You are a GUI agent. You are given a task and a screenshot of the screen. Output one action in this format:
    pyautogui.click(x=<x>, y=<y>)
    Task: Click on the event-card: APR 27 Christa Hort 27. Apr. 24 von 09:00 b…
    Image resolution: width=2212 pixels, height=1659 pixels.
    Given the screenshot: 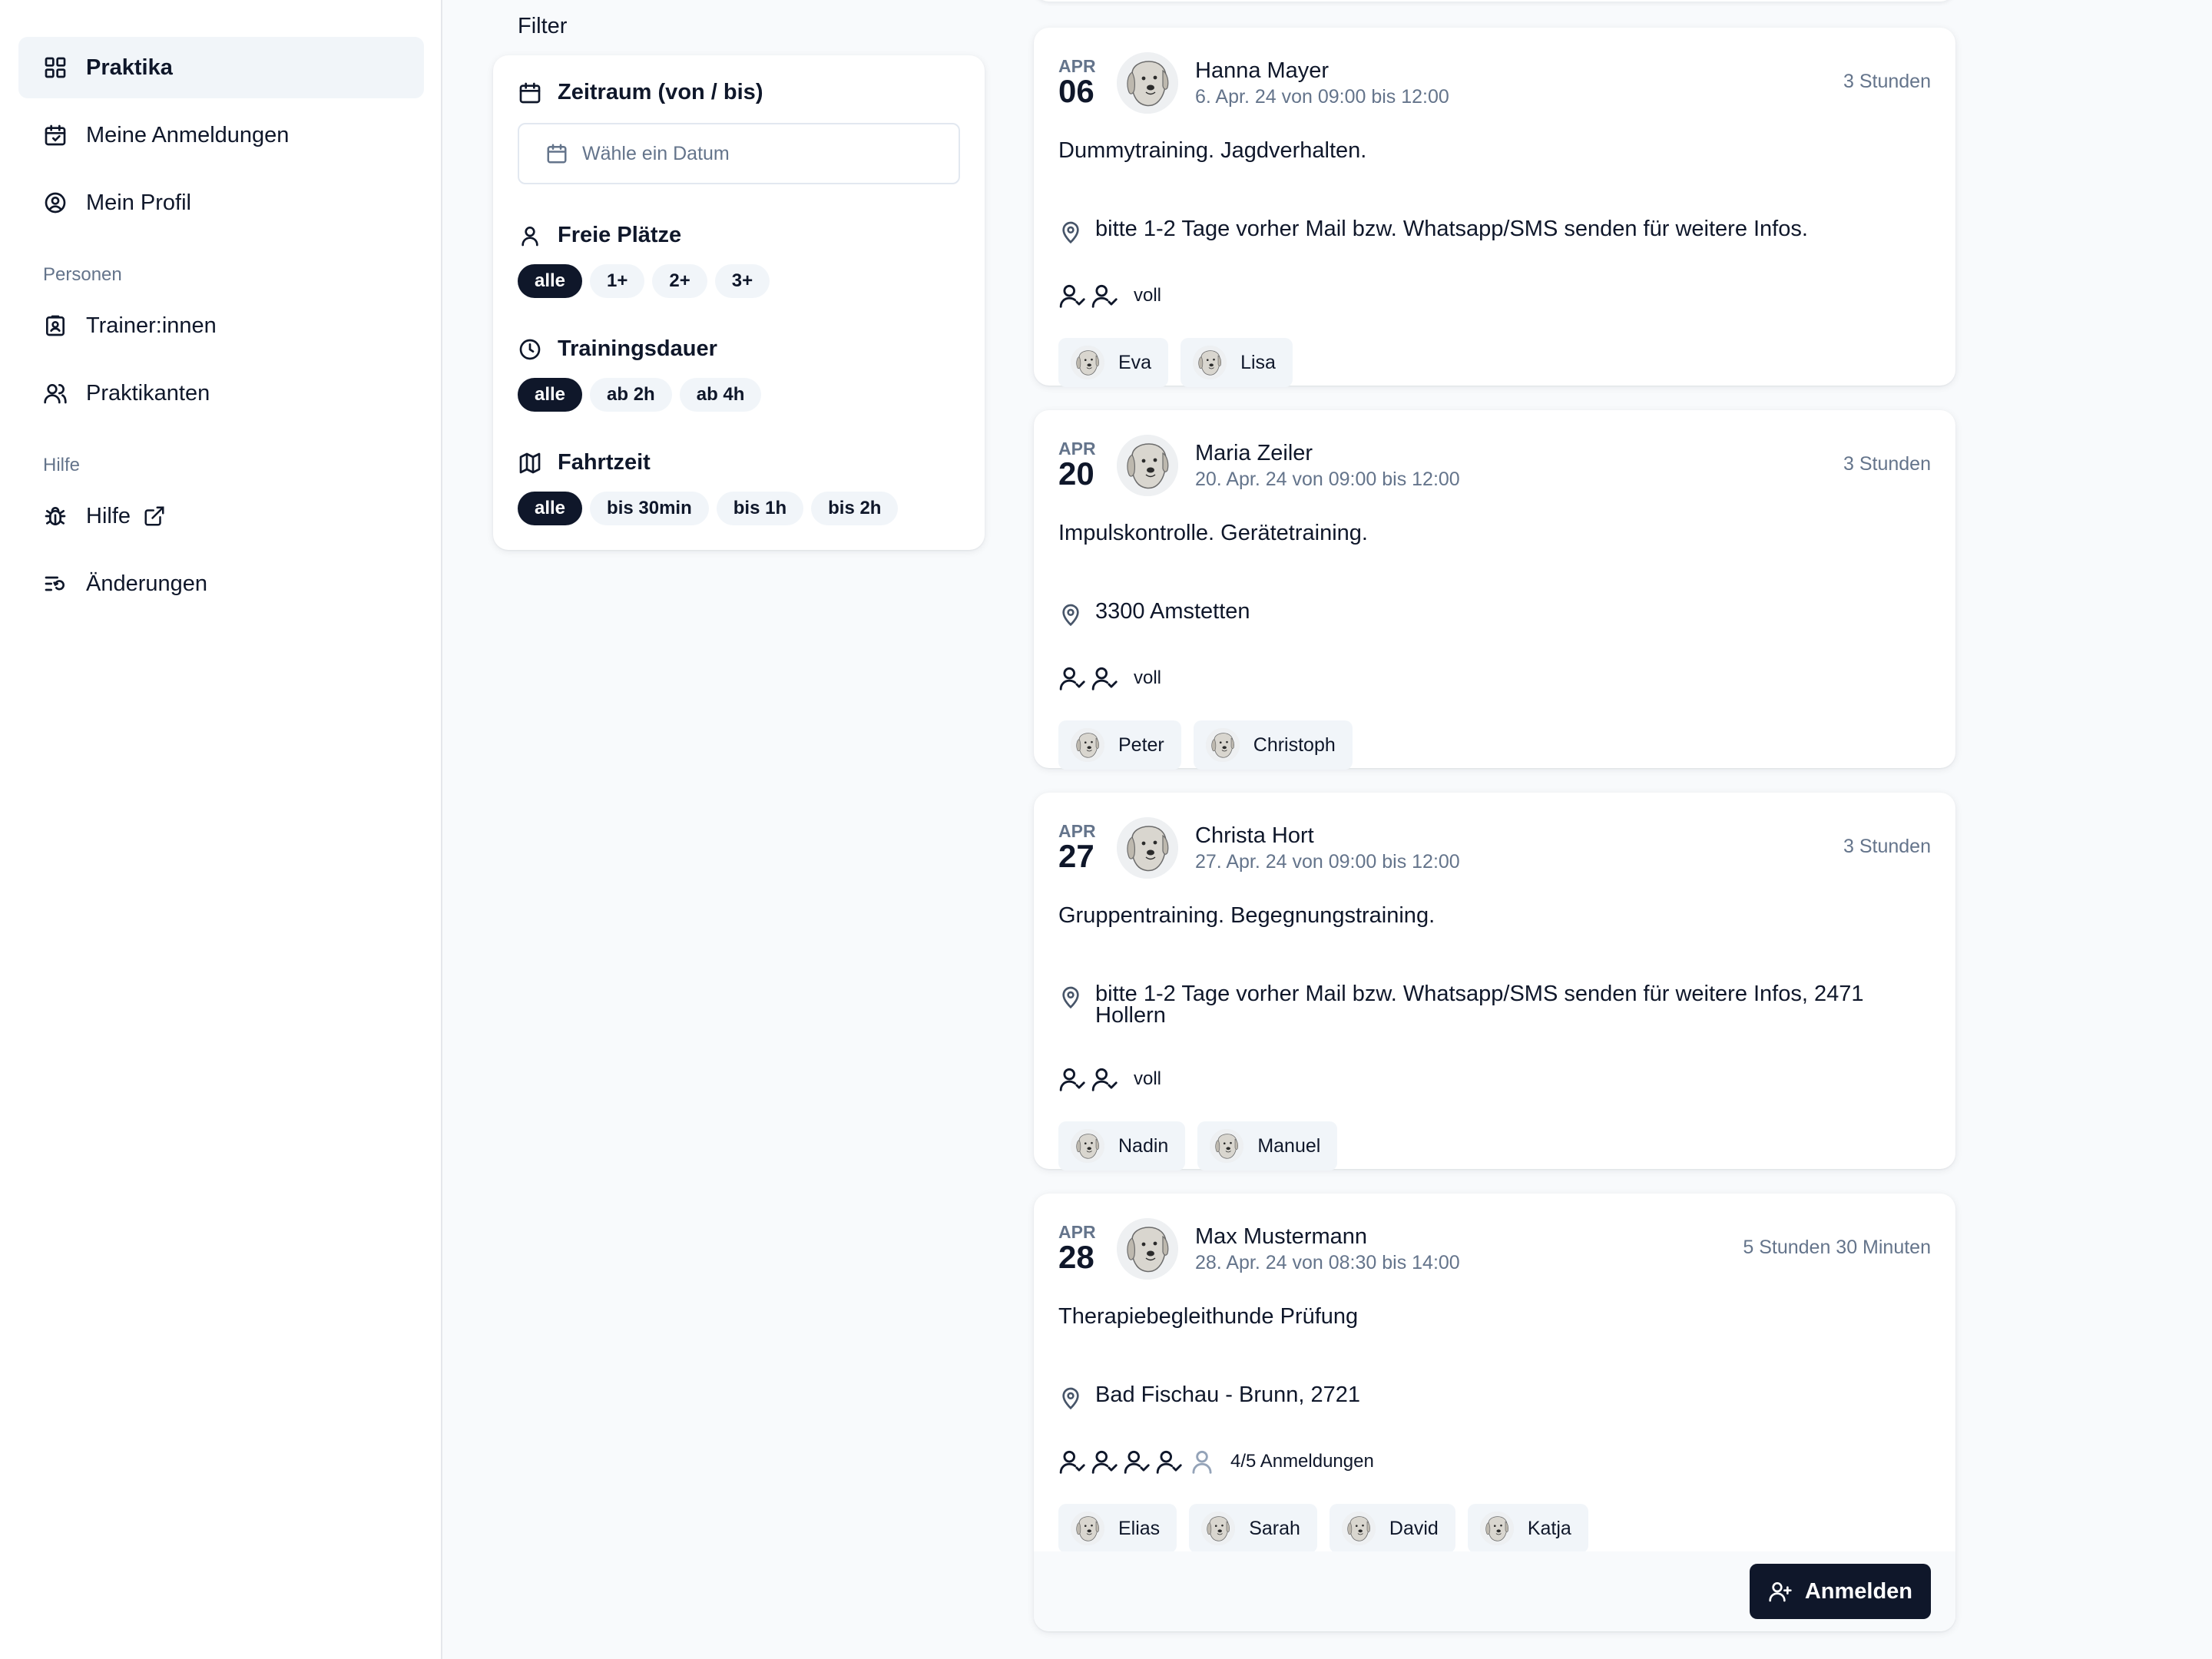 What is the action you would take?
    pyautogui.click(x=1495, y=982)
    